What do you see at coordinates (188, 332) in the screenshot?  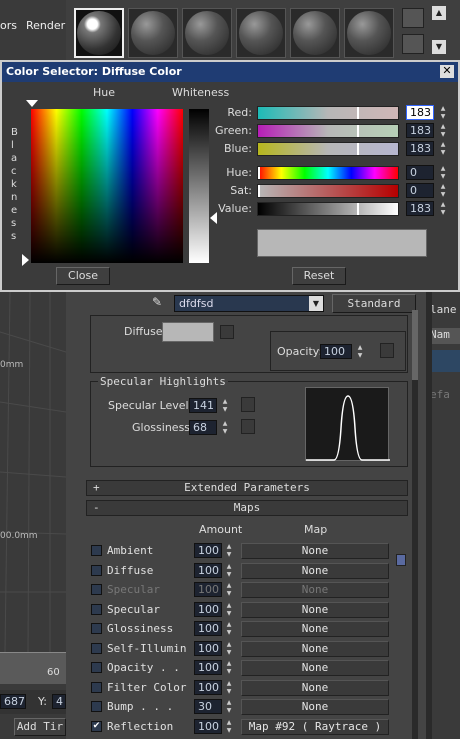 I see `diffuse-color-swatch` at bounding box center [188, 332].